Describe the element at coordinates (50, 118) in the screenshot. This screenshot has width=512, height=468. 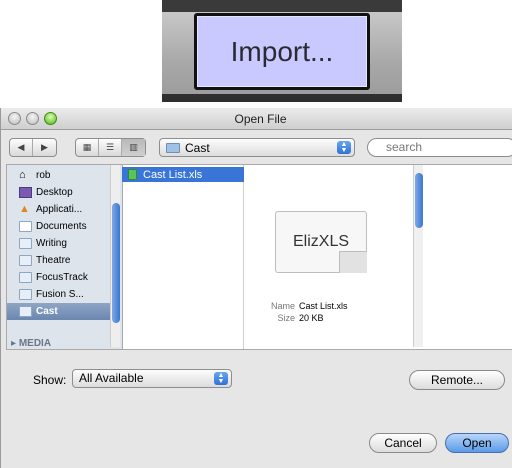
I see `zoom-window-icon` at that location.